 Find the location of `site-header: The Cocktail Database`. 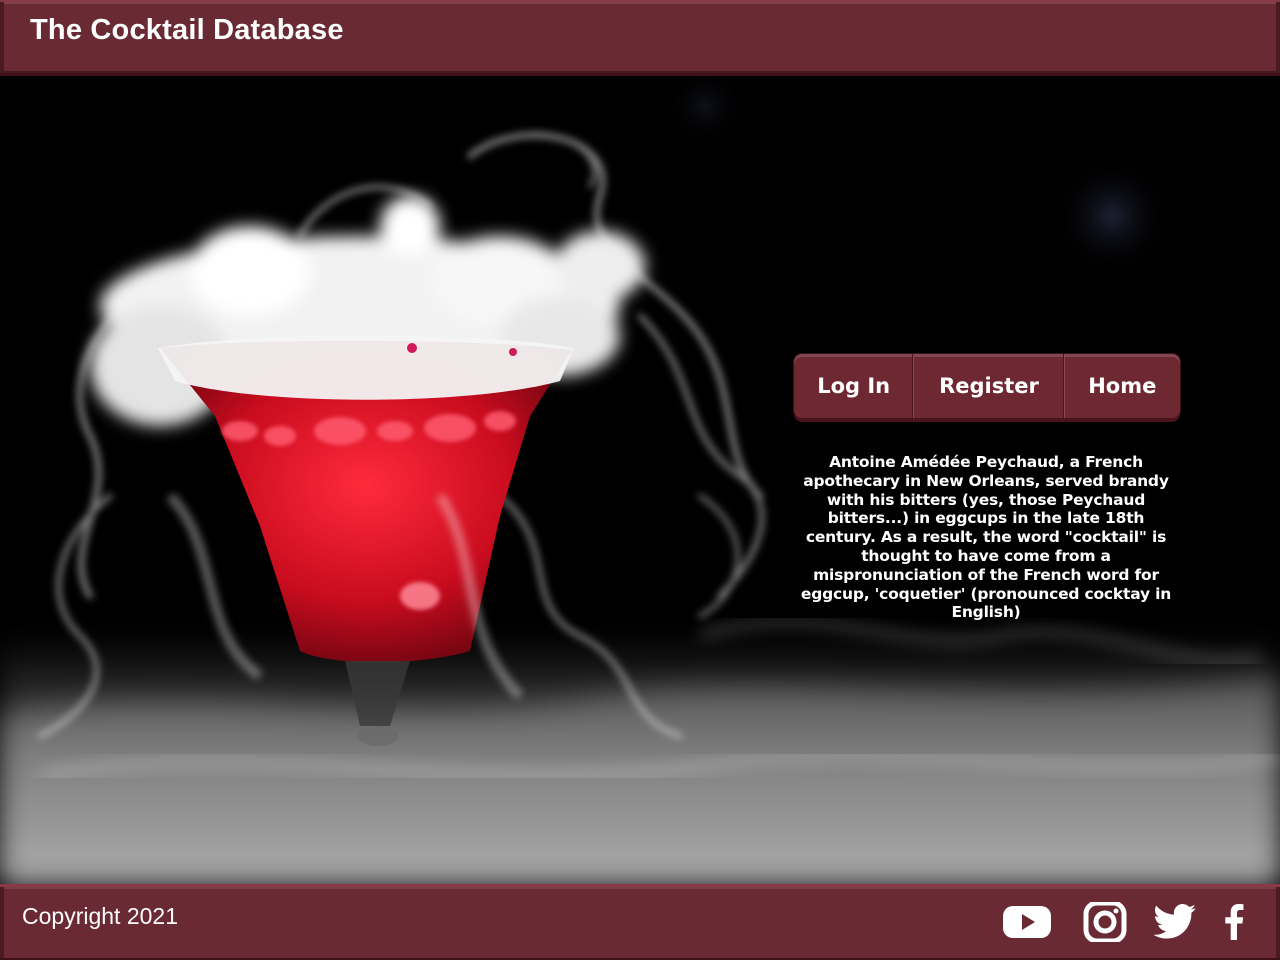

site-header: The Cocktail Database is located at coordinates (640, 38).